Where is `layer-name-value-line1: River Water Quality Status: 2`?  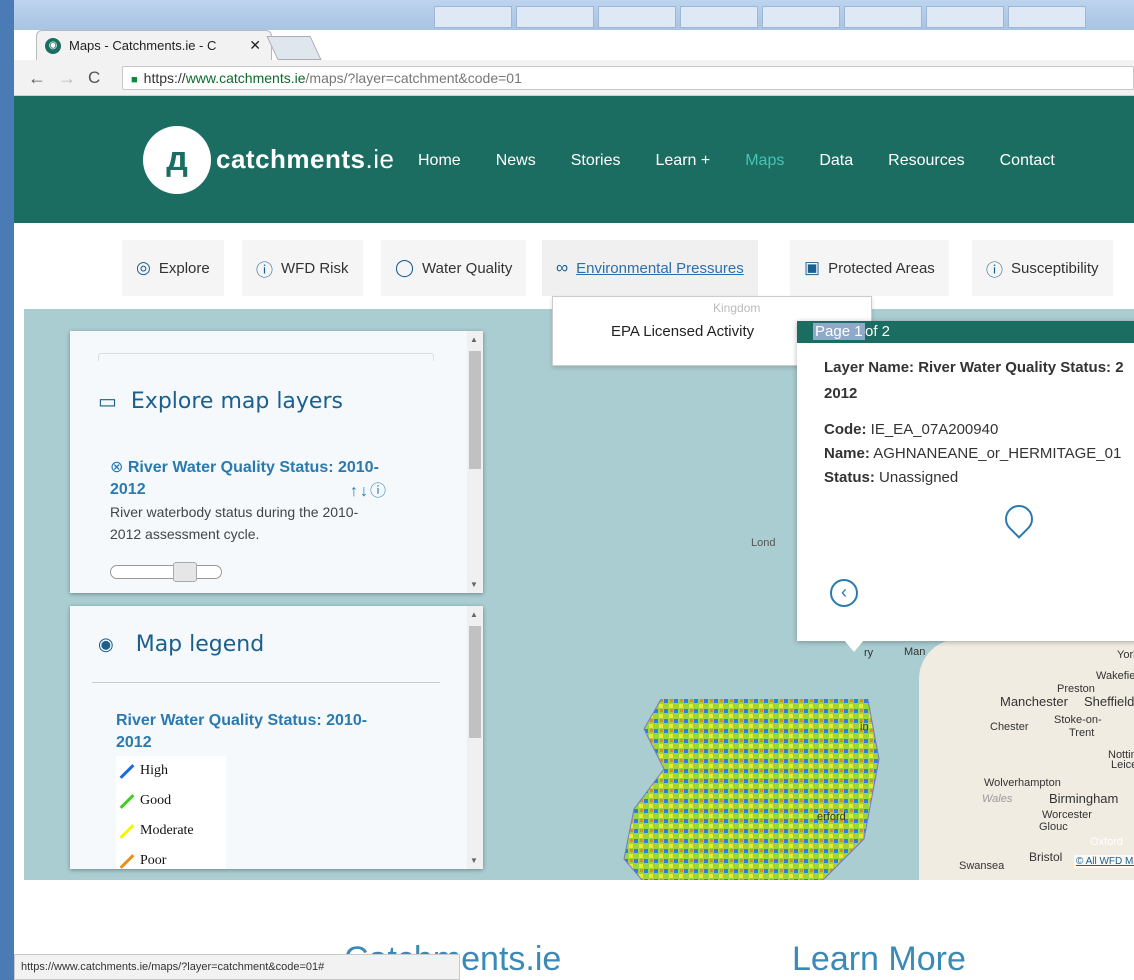 layer-name-value-line1: River Water Quality Status: 2 is located at coordinates (1021, 367).